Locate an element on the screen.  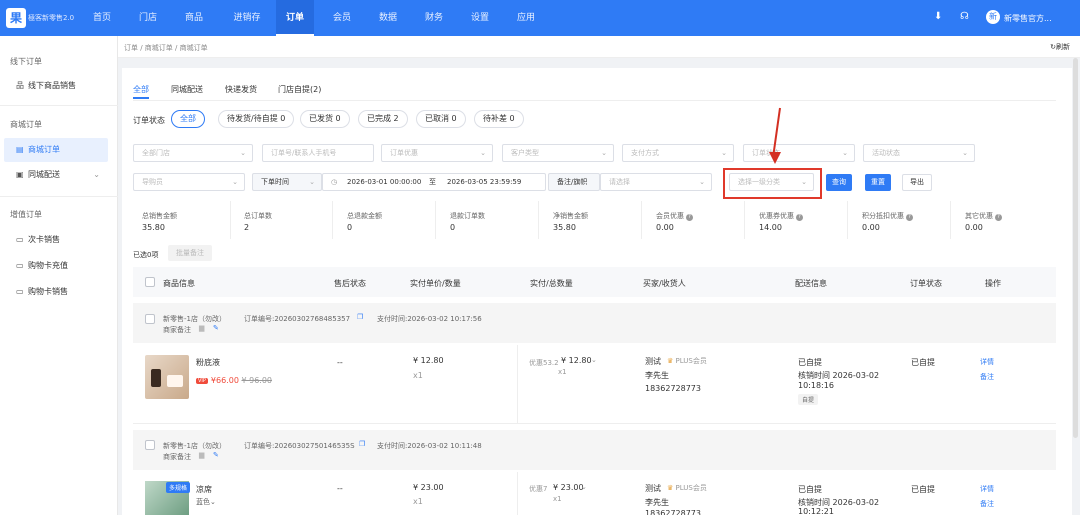
sidebar-item-label: 商城订单 is located at coordinates (44, 149).